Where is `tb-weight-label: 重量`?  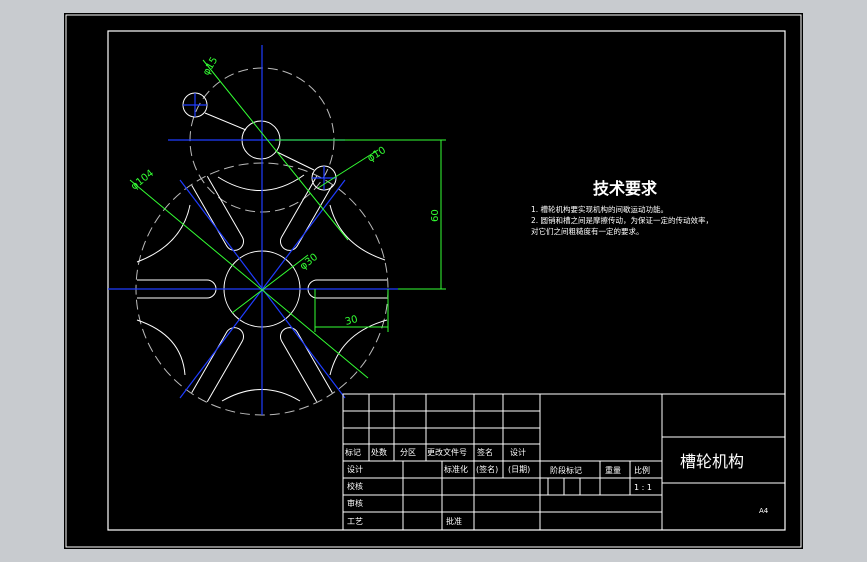 tb-weight-label: 重量 is located at coordinates (613, 470).